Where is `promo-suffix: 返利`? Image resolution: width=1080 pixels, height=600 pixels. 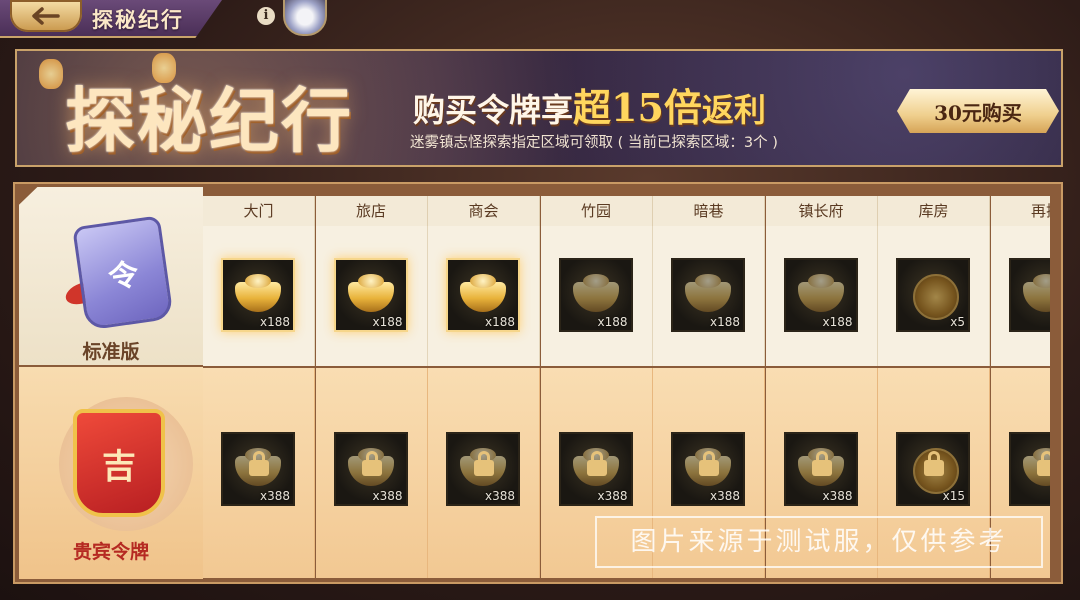
promo-suffix: 返利 is located at coordinates (733, 110).